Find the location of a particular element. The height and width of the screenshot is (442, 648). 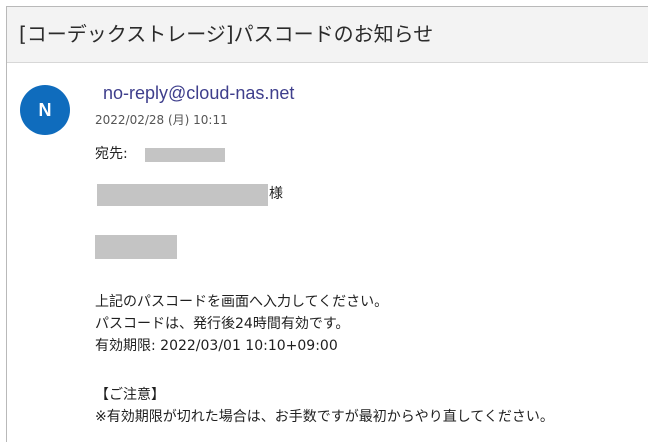

sender-avatar: N is located at coordinates (45, 110).